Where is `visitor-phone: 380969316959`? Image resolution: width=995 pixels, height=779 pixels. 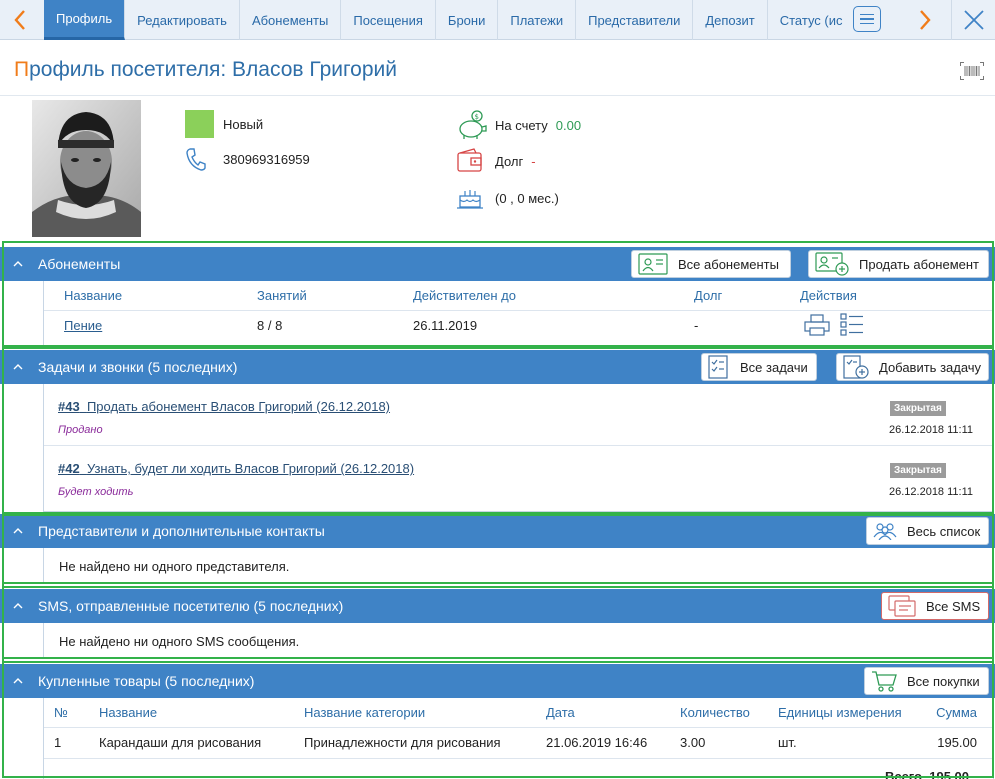 visitor-phone: 380969316959 is located at coordinates (247, 159).